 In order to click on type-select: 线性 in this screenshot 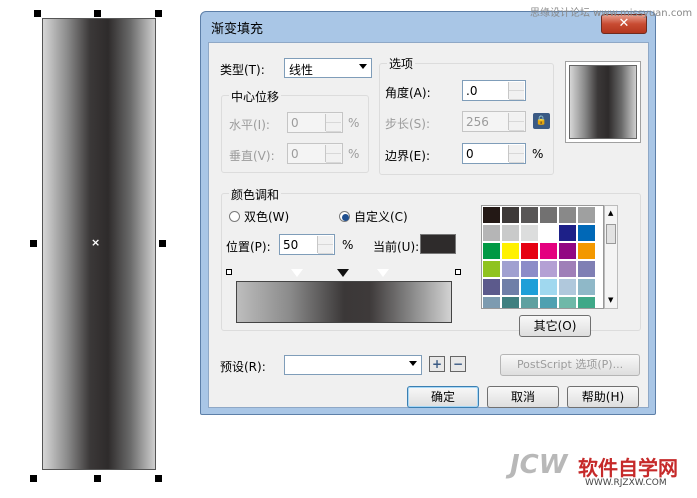, I will do `click(328, 68)`.